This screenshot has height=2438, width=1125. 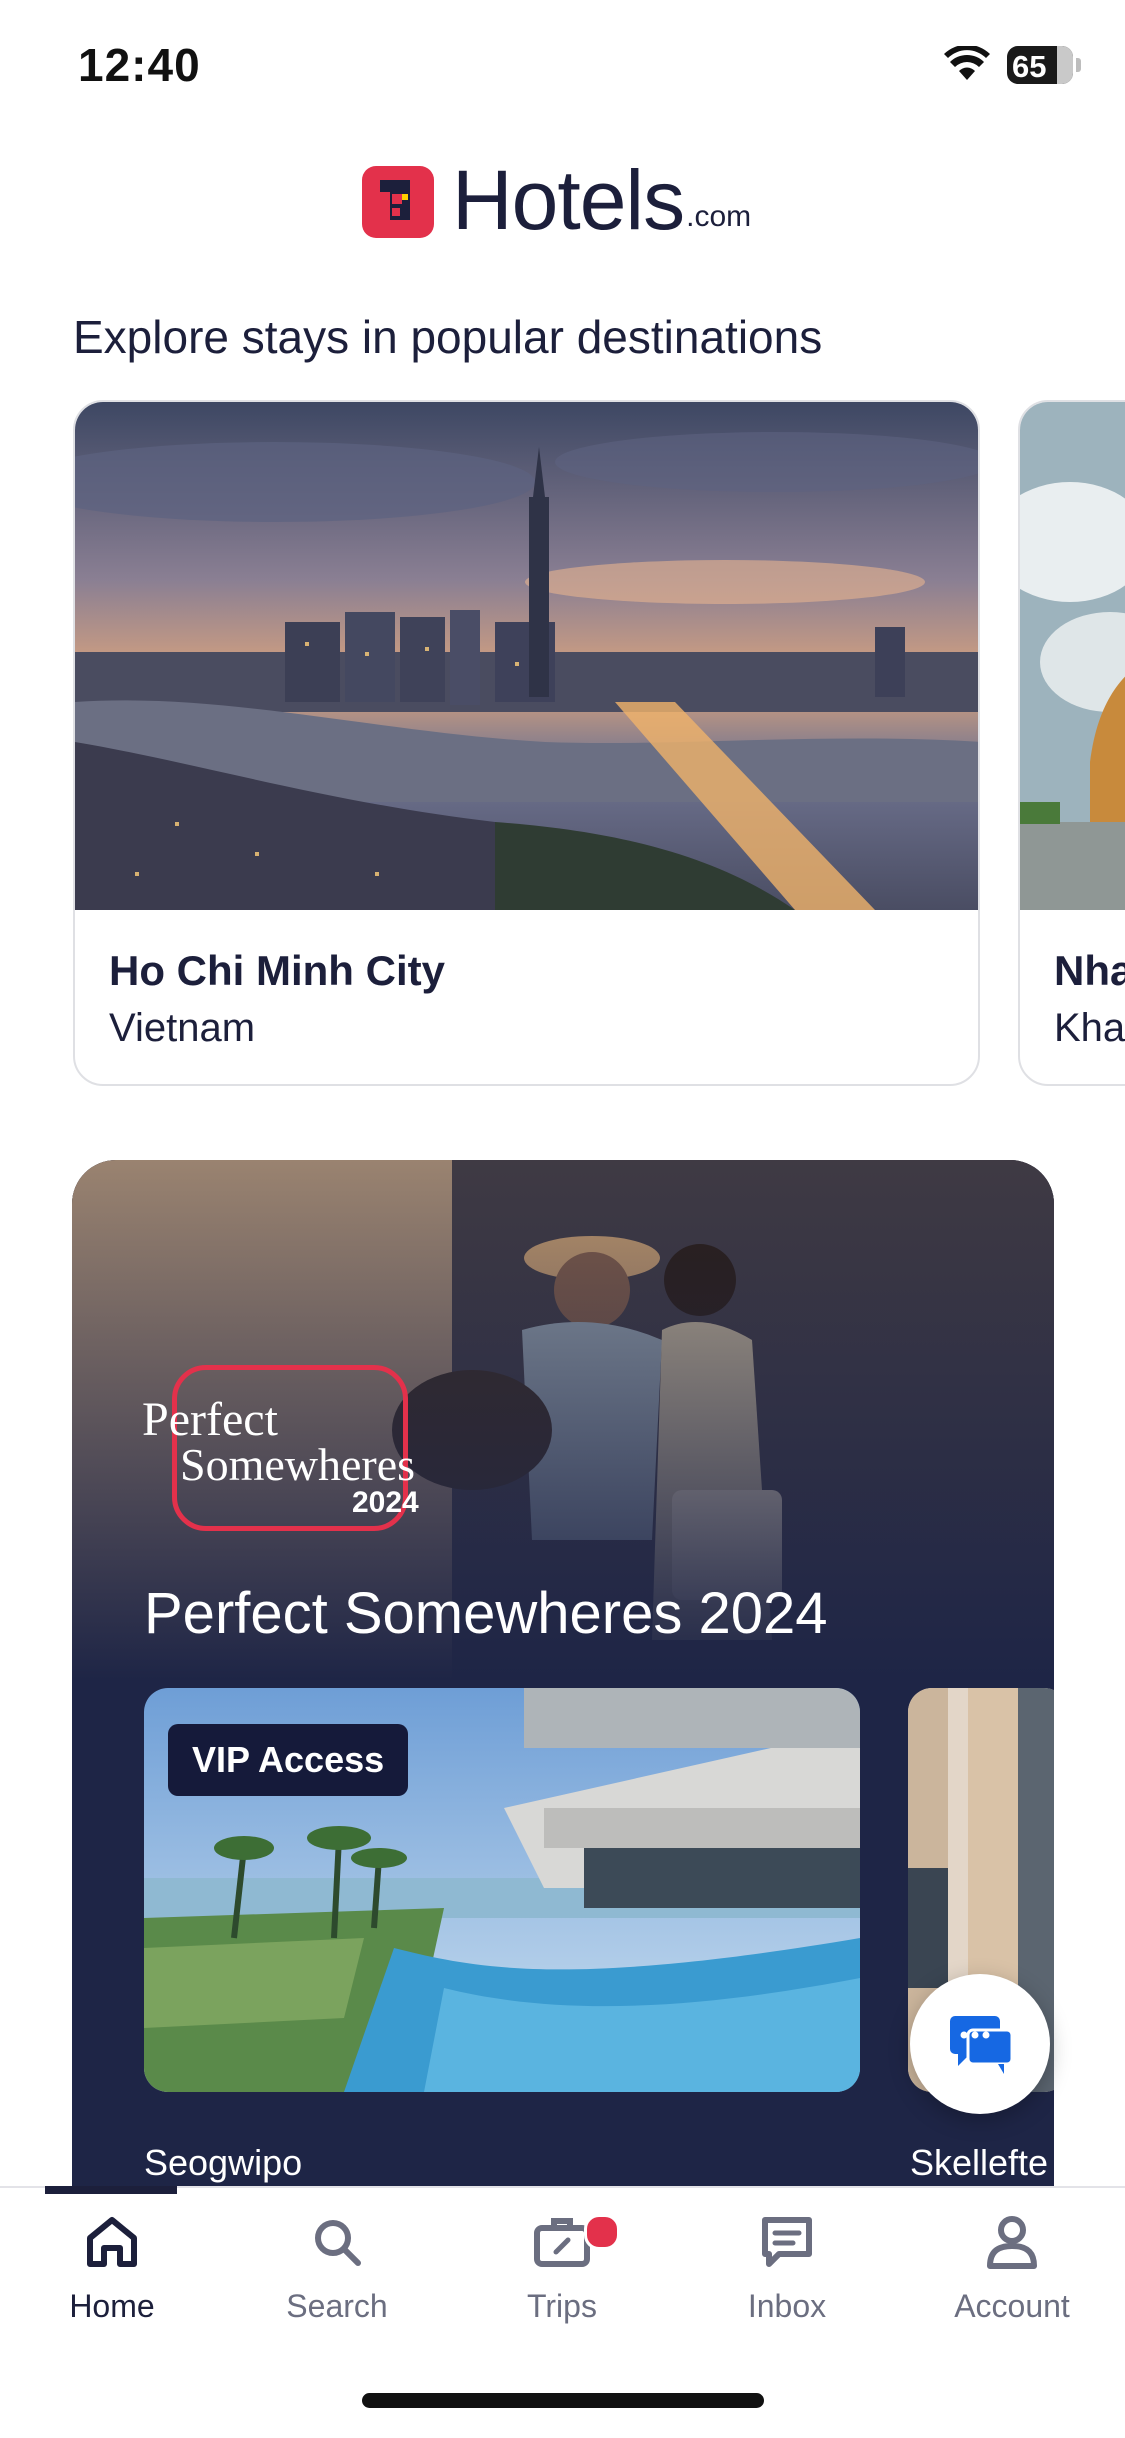 What do you see at coordinates (568, 200) in the screenshot?
I see `brand-name: Hotels` at bounding box center [568, 200].